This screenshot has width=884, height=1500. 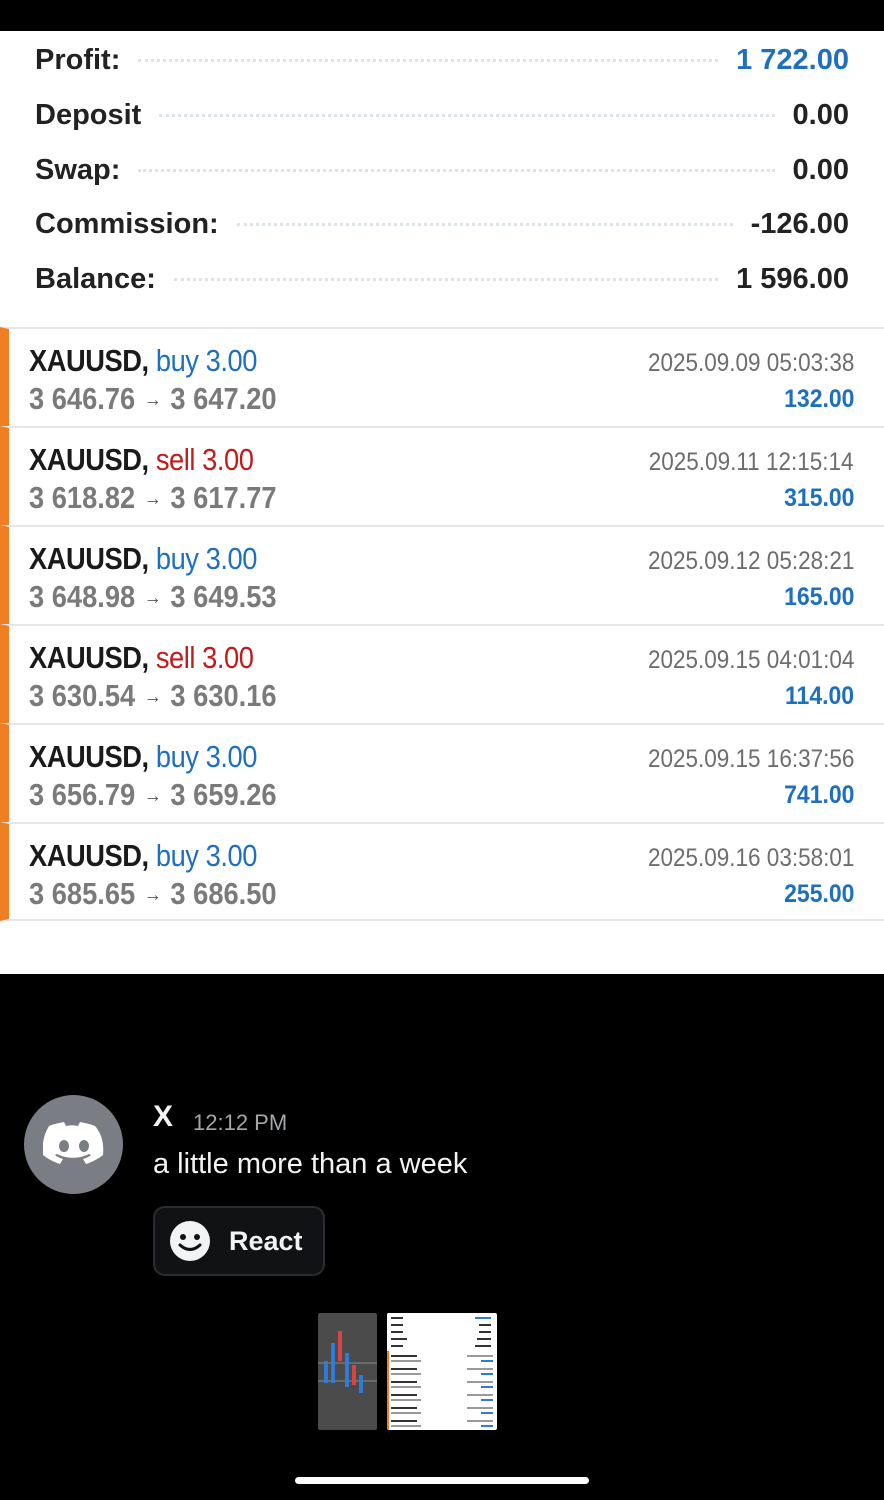 What do you see at coordinates (223, 794) in the screenshot?
I see `close-price: 3 659.26` at bounding box center [223, 794].